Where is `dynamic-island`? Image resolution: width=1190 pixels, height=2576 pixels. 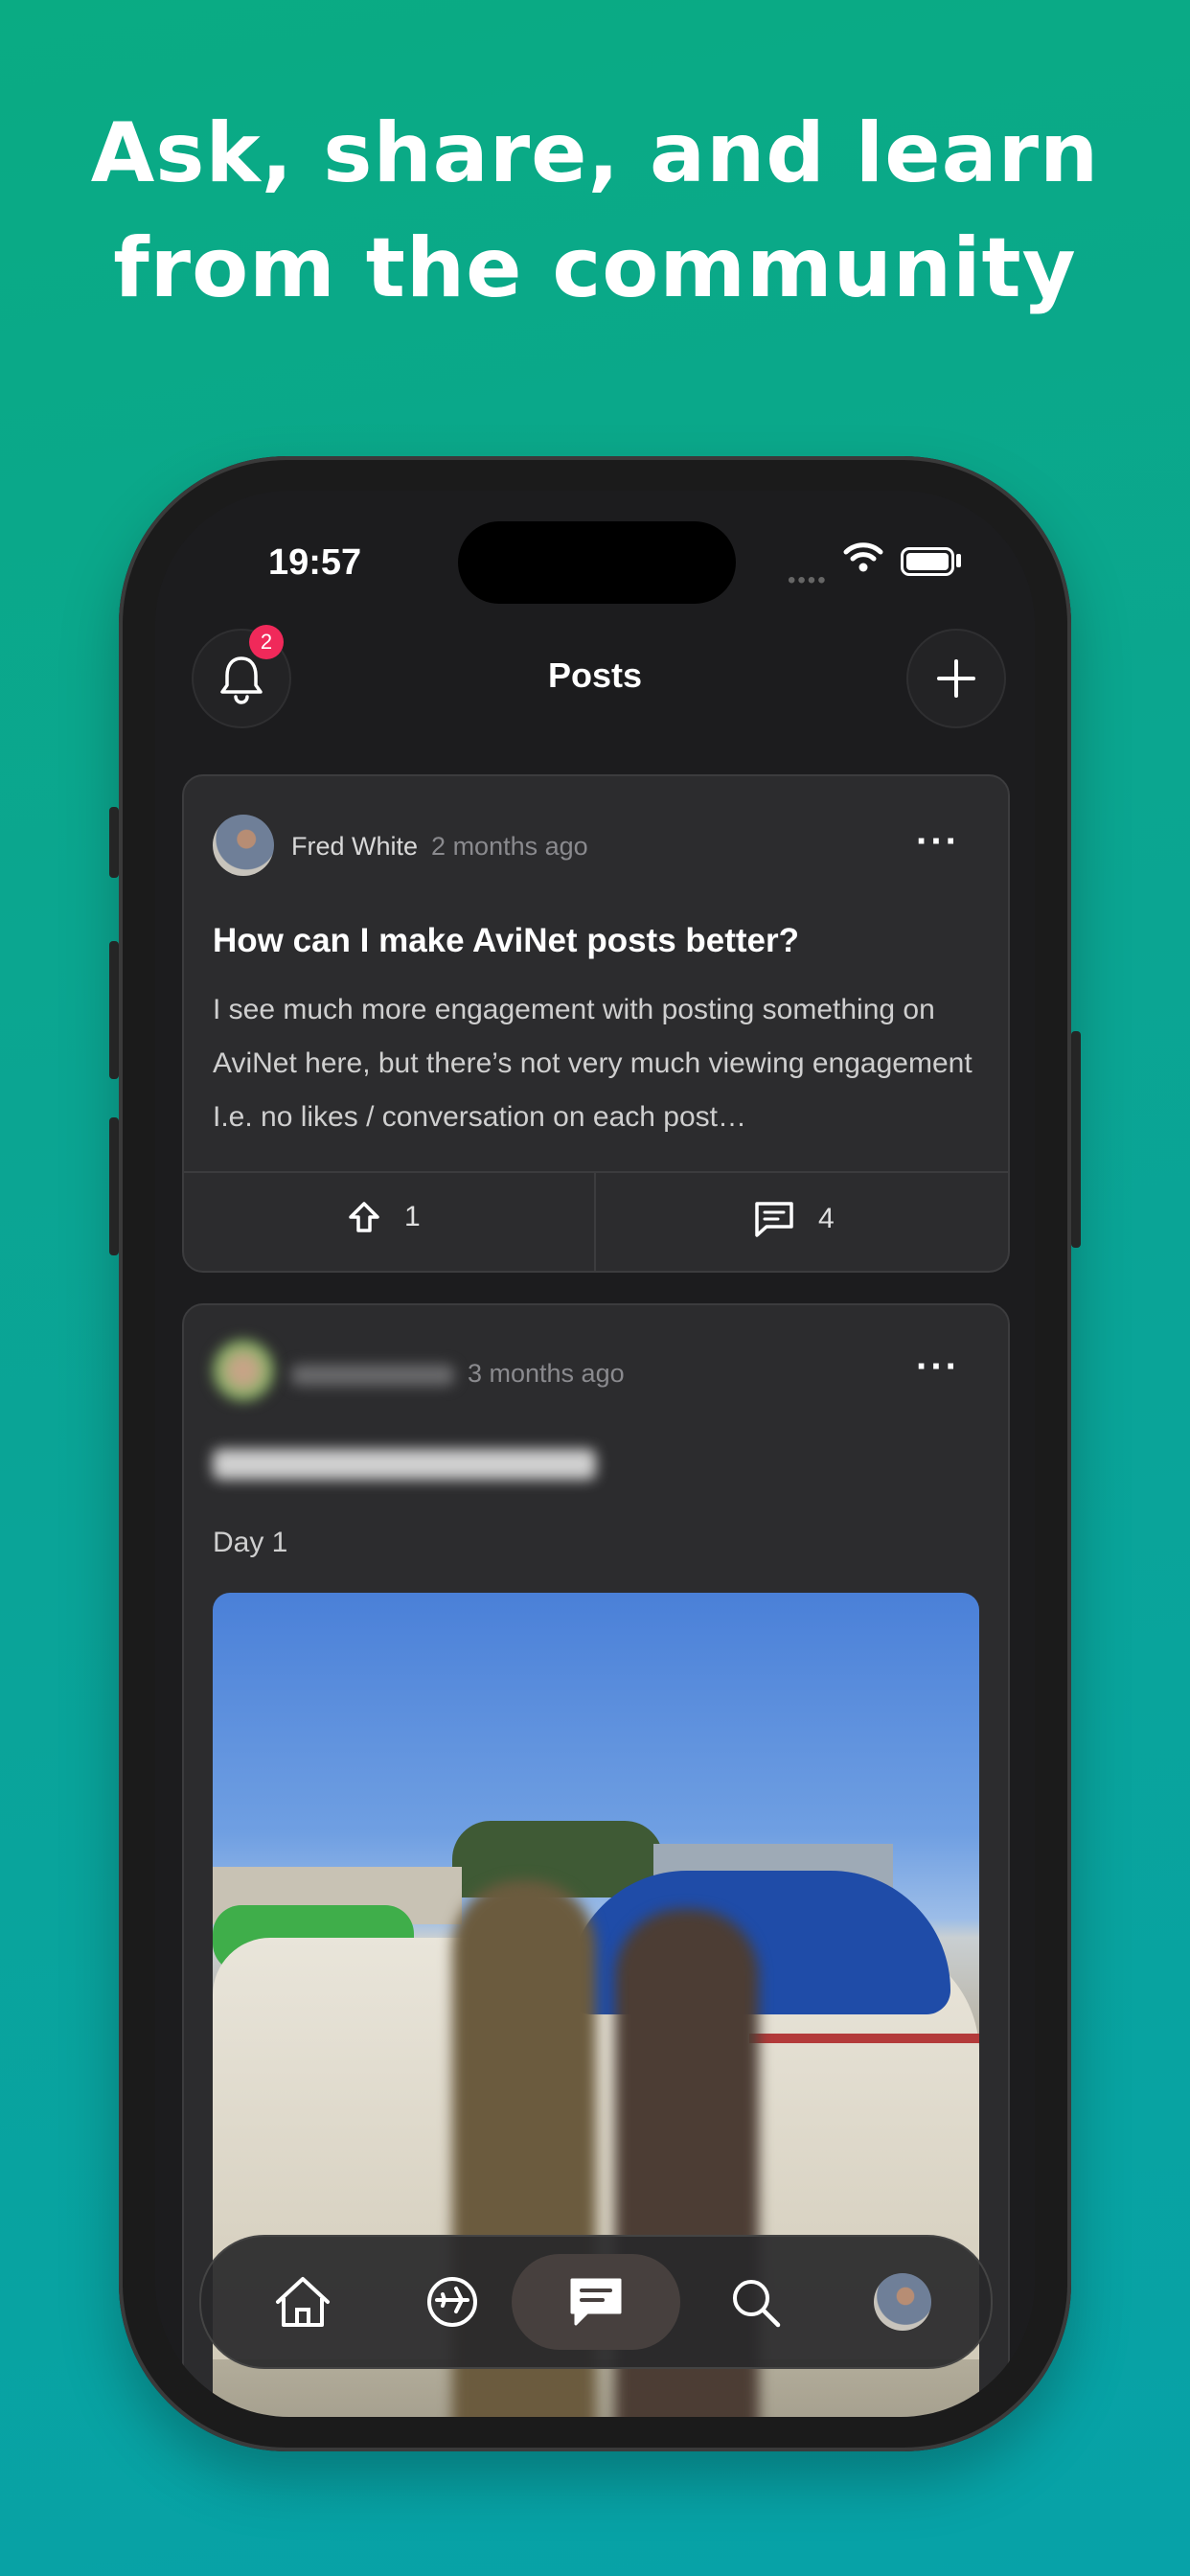 dynamic-island is located at coordinates (597, 562).